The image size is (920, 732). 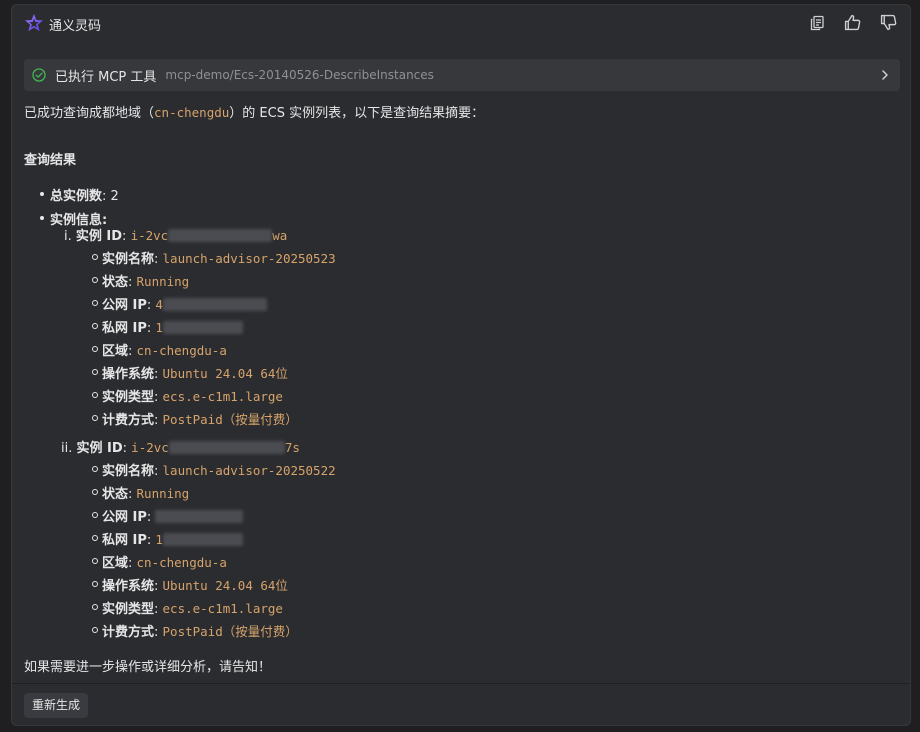 What do you see at coordinates (106, 77) in the screenshot?
I see `mcp-status-label: 已执行 MCP 工具` at bounding box center [106, 77].